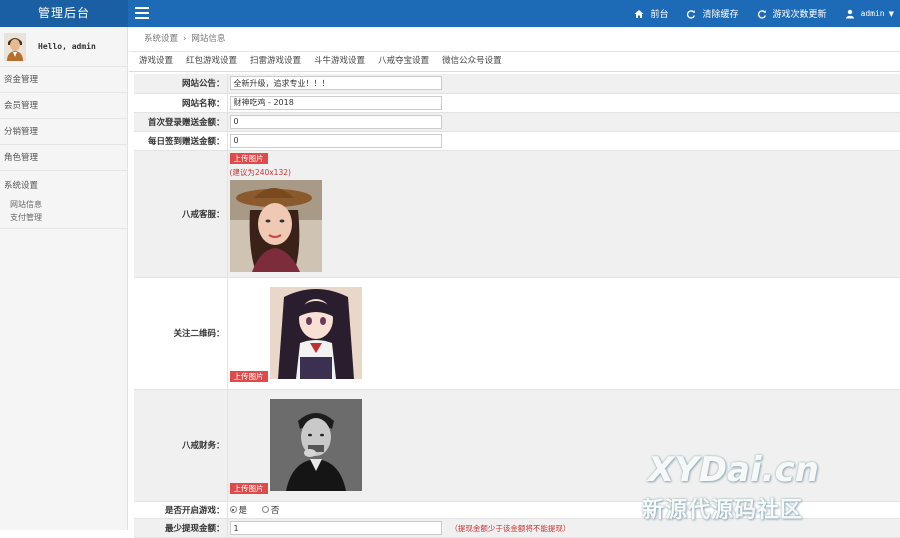 The height and width of the screenshot is (538, 900). Describe the element at coordinates (873, 13) in the screenshot. I see `user-name: admin` at that location.